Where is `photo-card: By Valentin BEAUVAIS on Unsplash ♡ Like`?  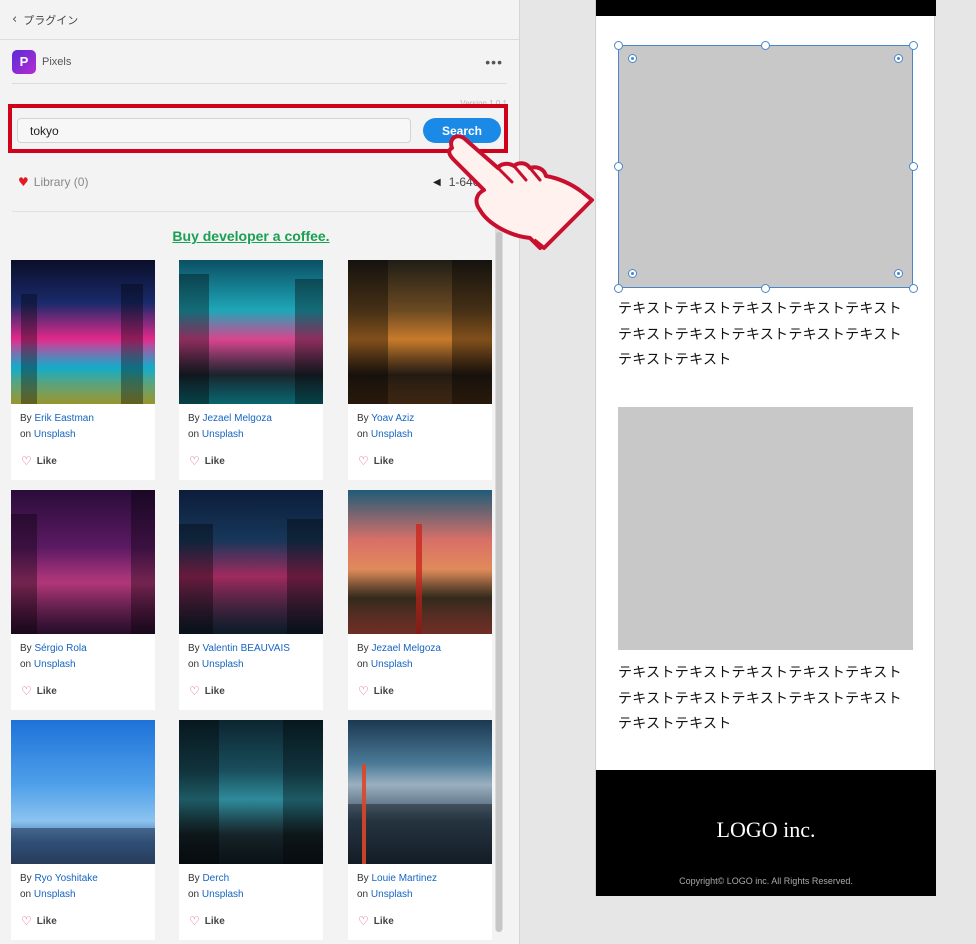
photo-card: By Valentin BEAUVAIS on Unsplash ♡ Like is located at coordinates (251, 600).